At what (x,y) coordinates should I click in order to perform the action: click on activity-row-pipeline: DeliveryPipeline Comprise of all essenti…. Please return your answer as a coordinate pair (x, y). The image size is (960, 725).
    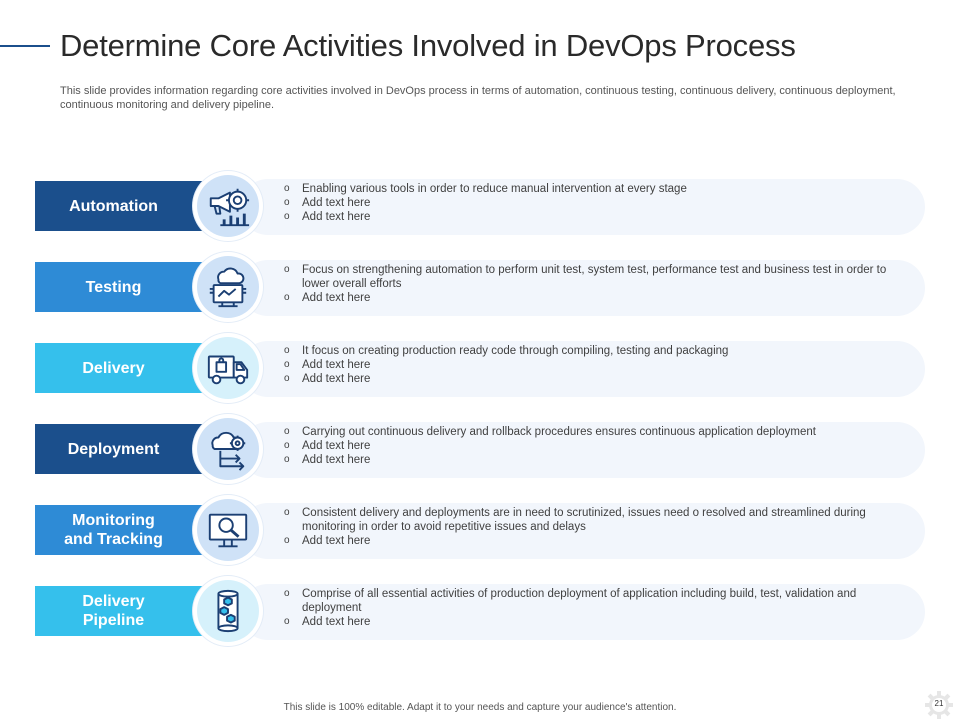
    Looking at the image, I should click on (480, 611).